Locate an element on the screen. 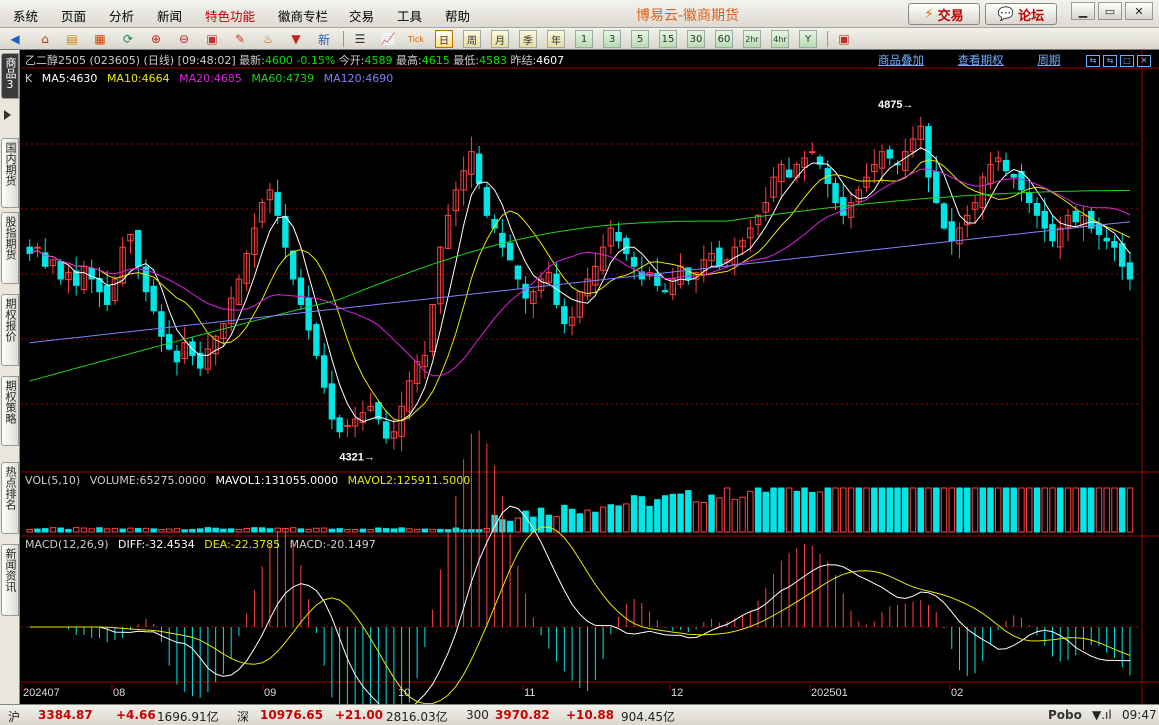 The width and height of the screenshot is (1159, 725). commodity-overlay-link: 商品叠加 is located at coordinates (901, 60).